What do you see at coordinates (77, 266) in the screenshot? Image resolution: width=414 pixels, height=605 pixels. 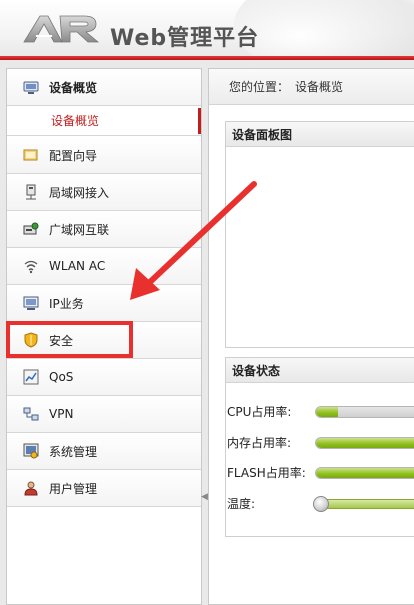 I see `sidebar-item-label: WLAN AC` at bounding box center [77, 266].